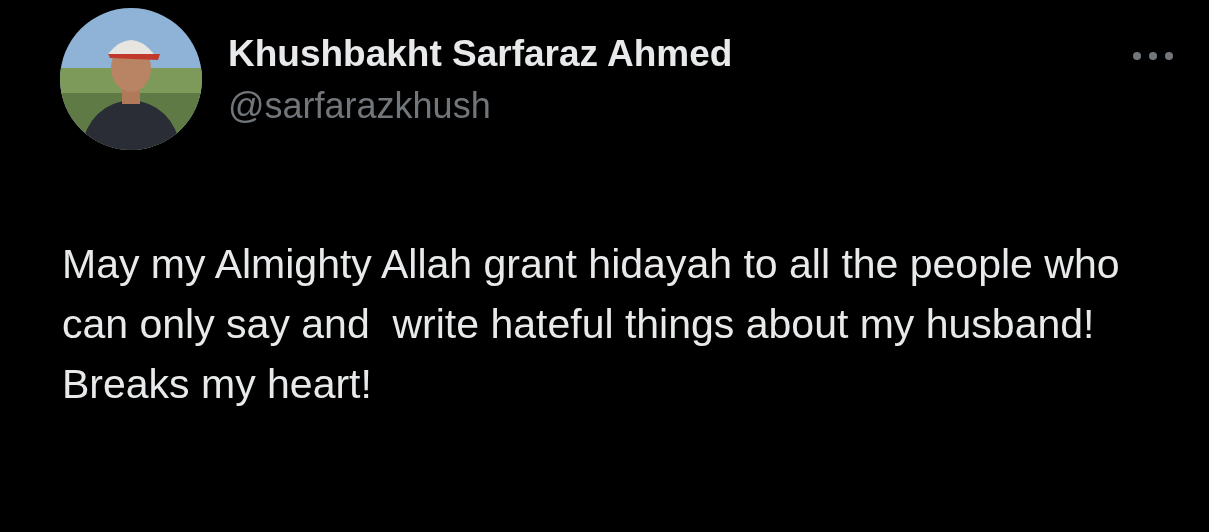 Image resolution: width=1209 pixels, height=532 pixels. What do you see at coordinates (480, 106) in the screenshot?
I see `user-handle: @sarfarazkhush` at bounding box center [480, 106].